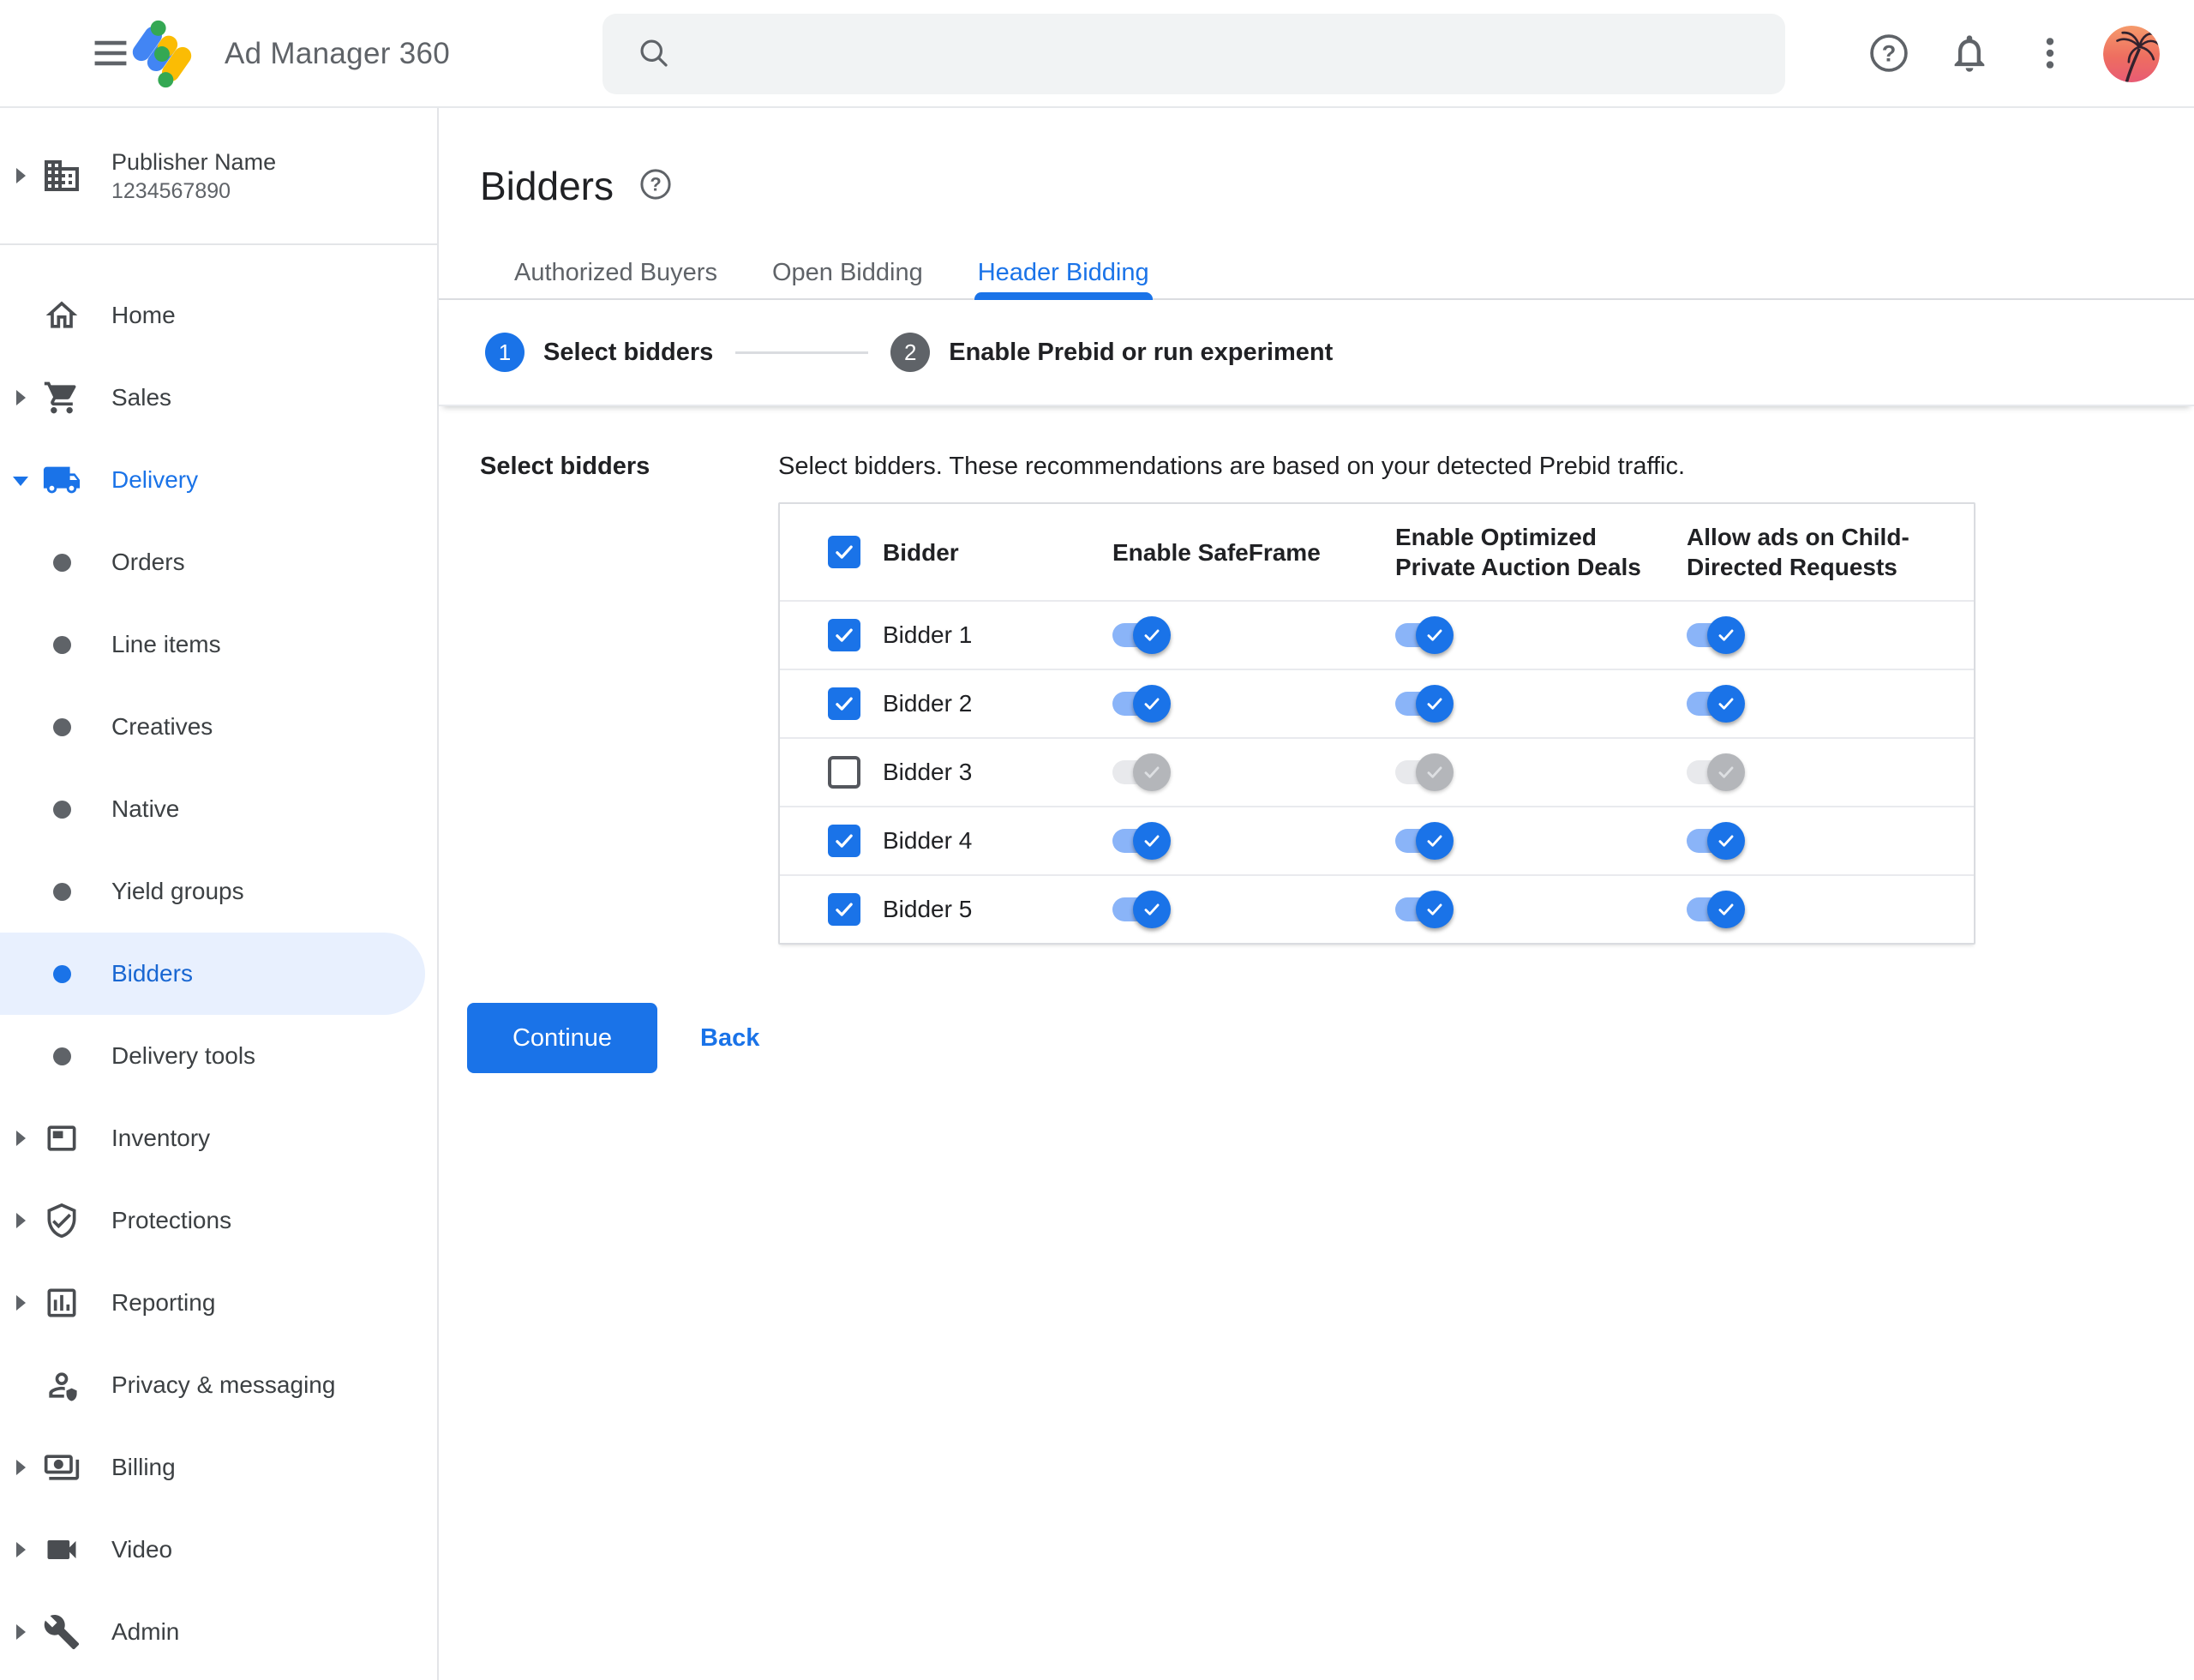 The image size is (2194, 1680). Describe the element at coordinates (212, 974) in the screenshot. I see `sidebar-item-bidders: Bidders` at that location.